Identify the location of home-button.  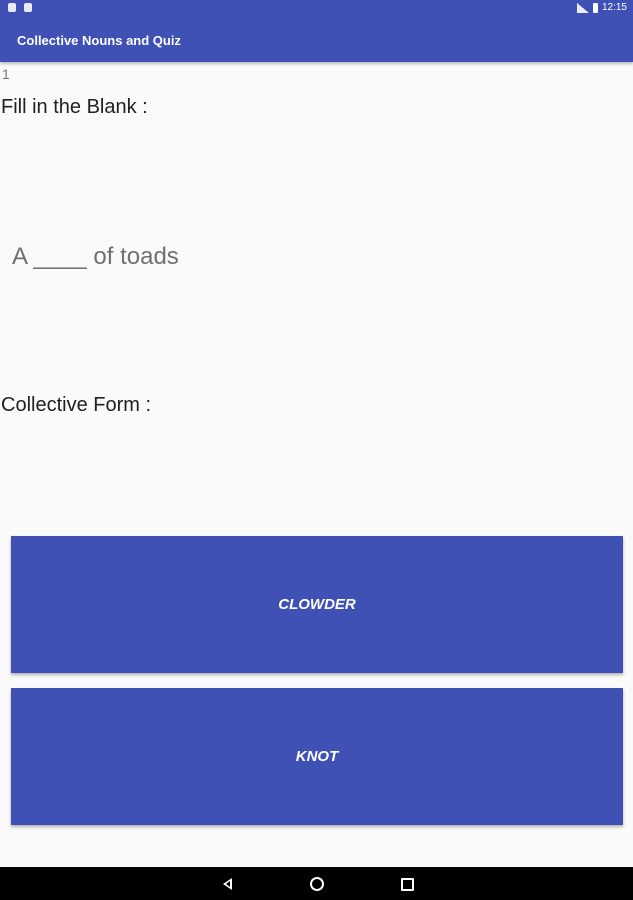
(317, 884).